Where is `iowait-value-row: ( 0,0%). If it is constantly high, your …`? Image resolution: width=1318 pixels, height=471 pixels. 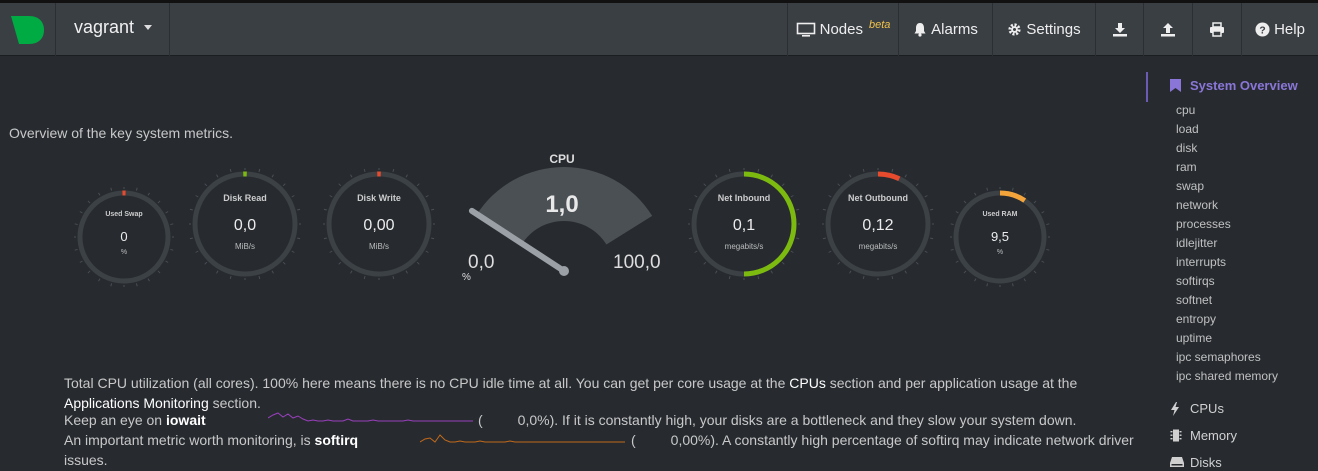 iowait-value-row: ( 0,0%). If it is constantly high, your … is located at coordinates (777, 420).